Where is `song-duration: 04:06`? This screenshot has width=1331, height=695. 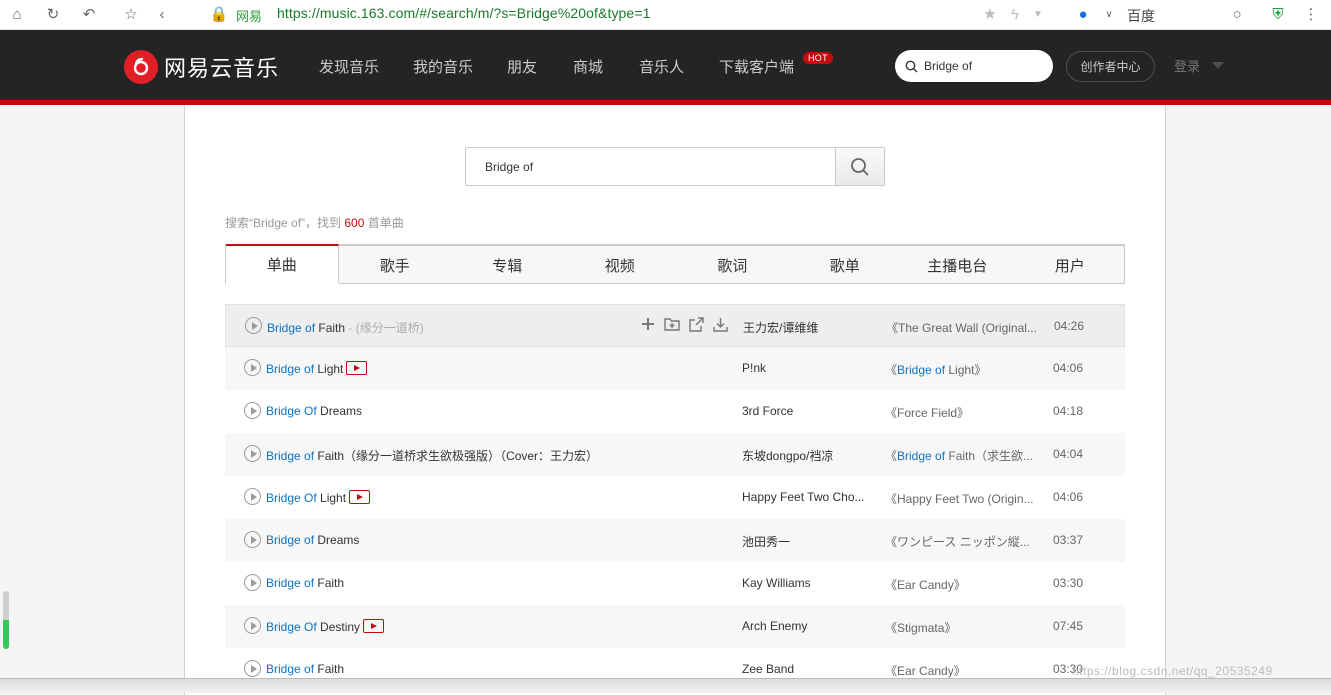
song-duration: 04:06 is located at coordinates (1068, 368).